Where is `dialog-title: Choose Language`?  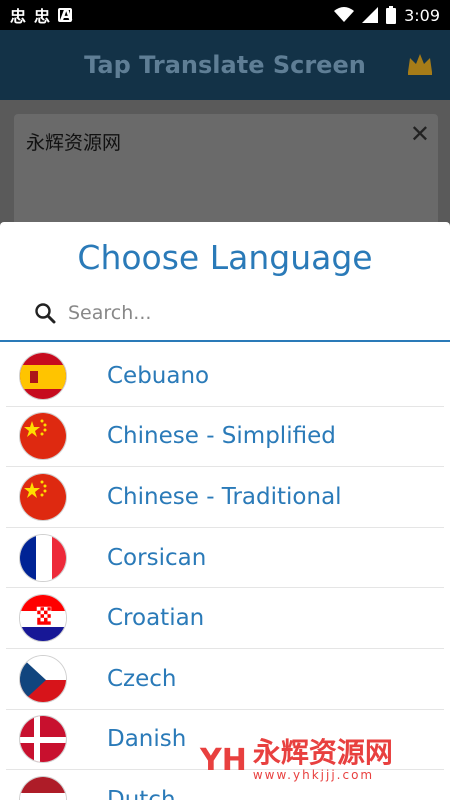
dialog-title: Choose Language is located at coordinates (225, 257).